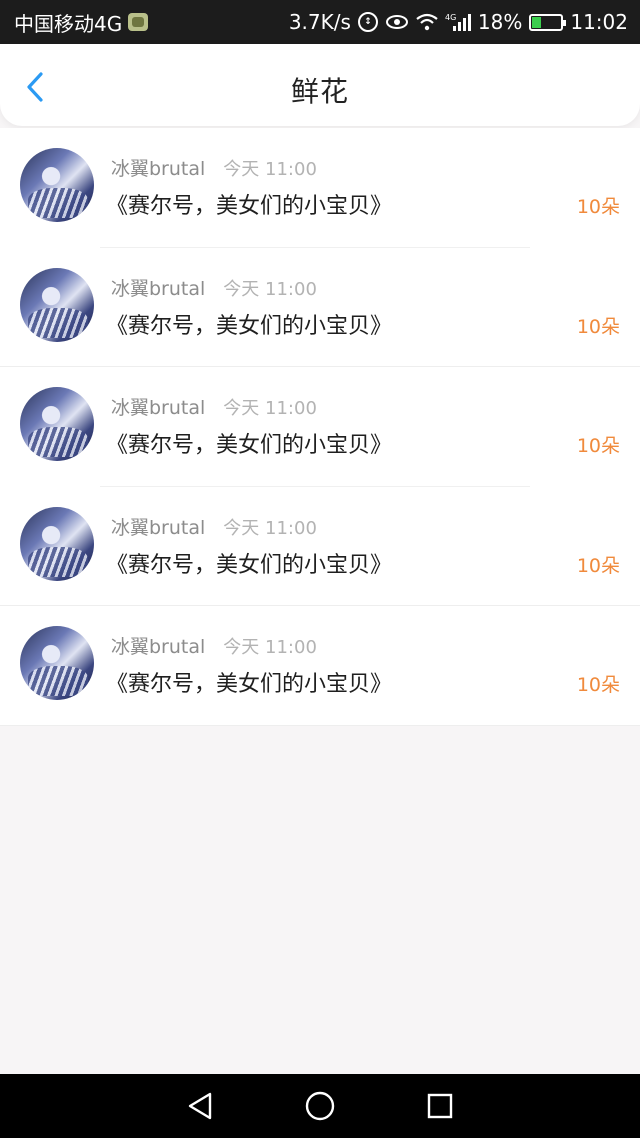 The image size is (640, 1138). I want to click on nav-home-button, so click(320, 1106).